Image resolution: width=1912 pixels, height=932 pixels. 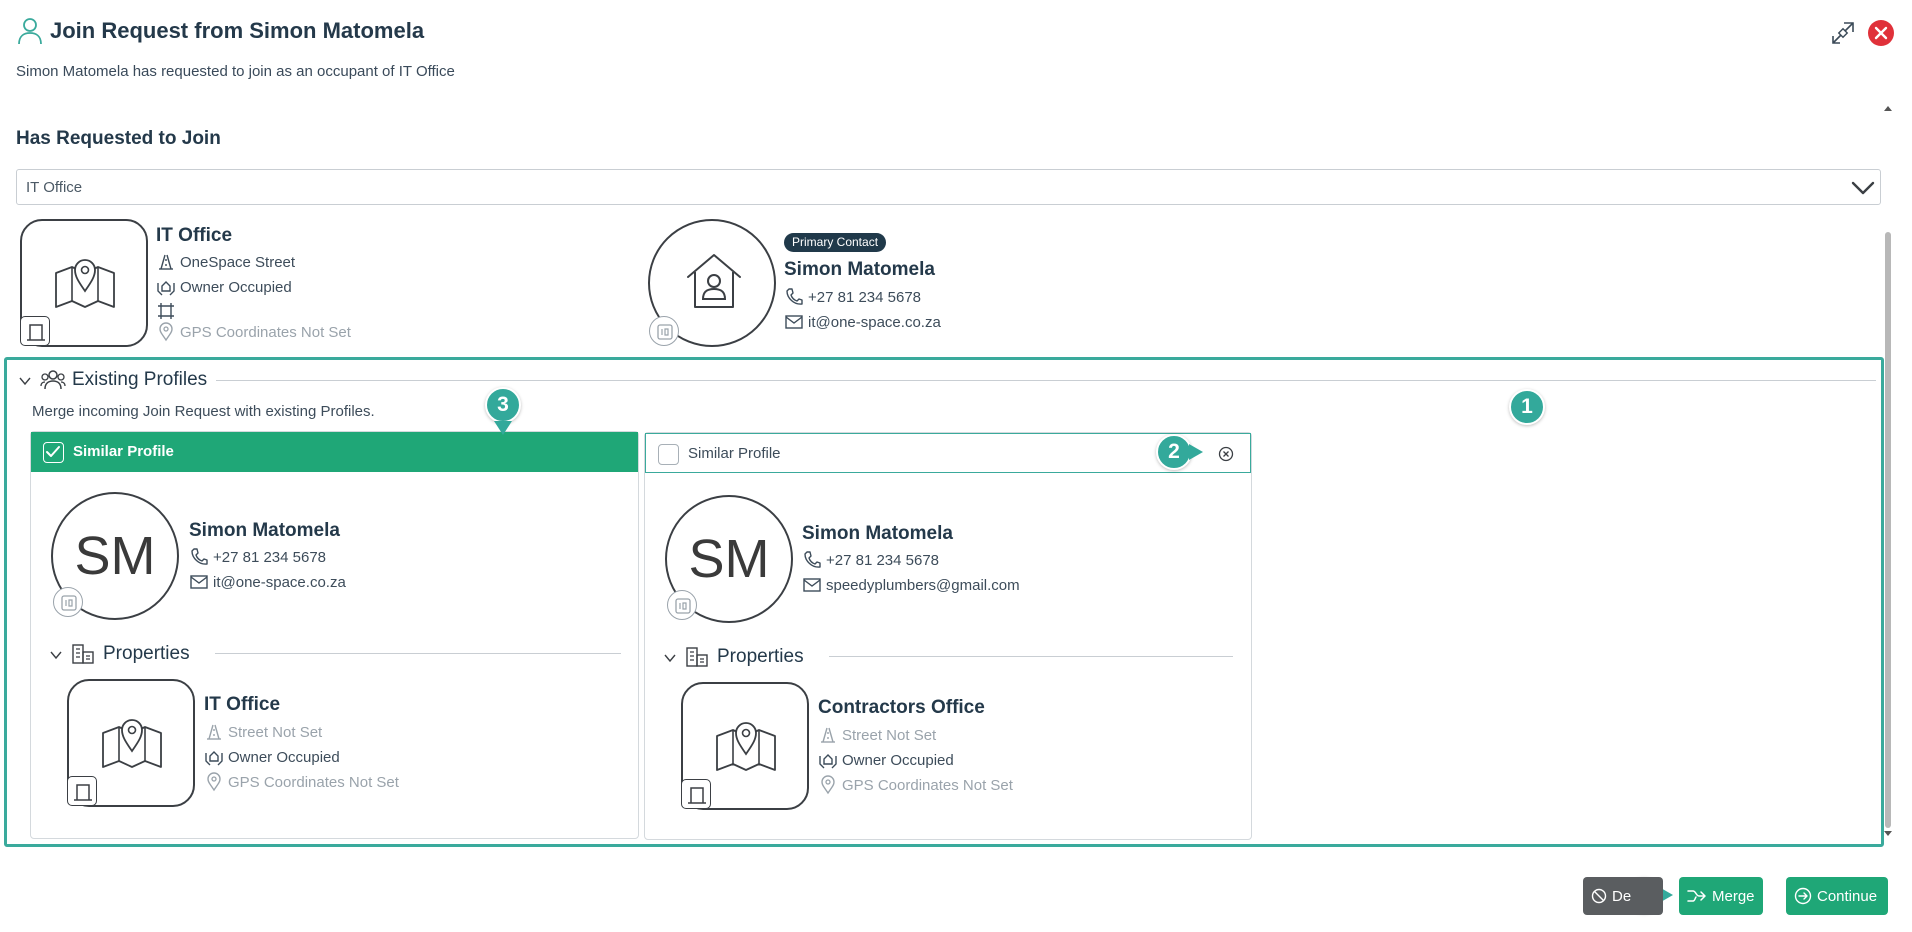 What do you see at coordinates (1623, 896) in the screenshot?
I see `decline-button: De` at bounding box center [1623, 896].